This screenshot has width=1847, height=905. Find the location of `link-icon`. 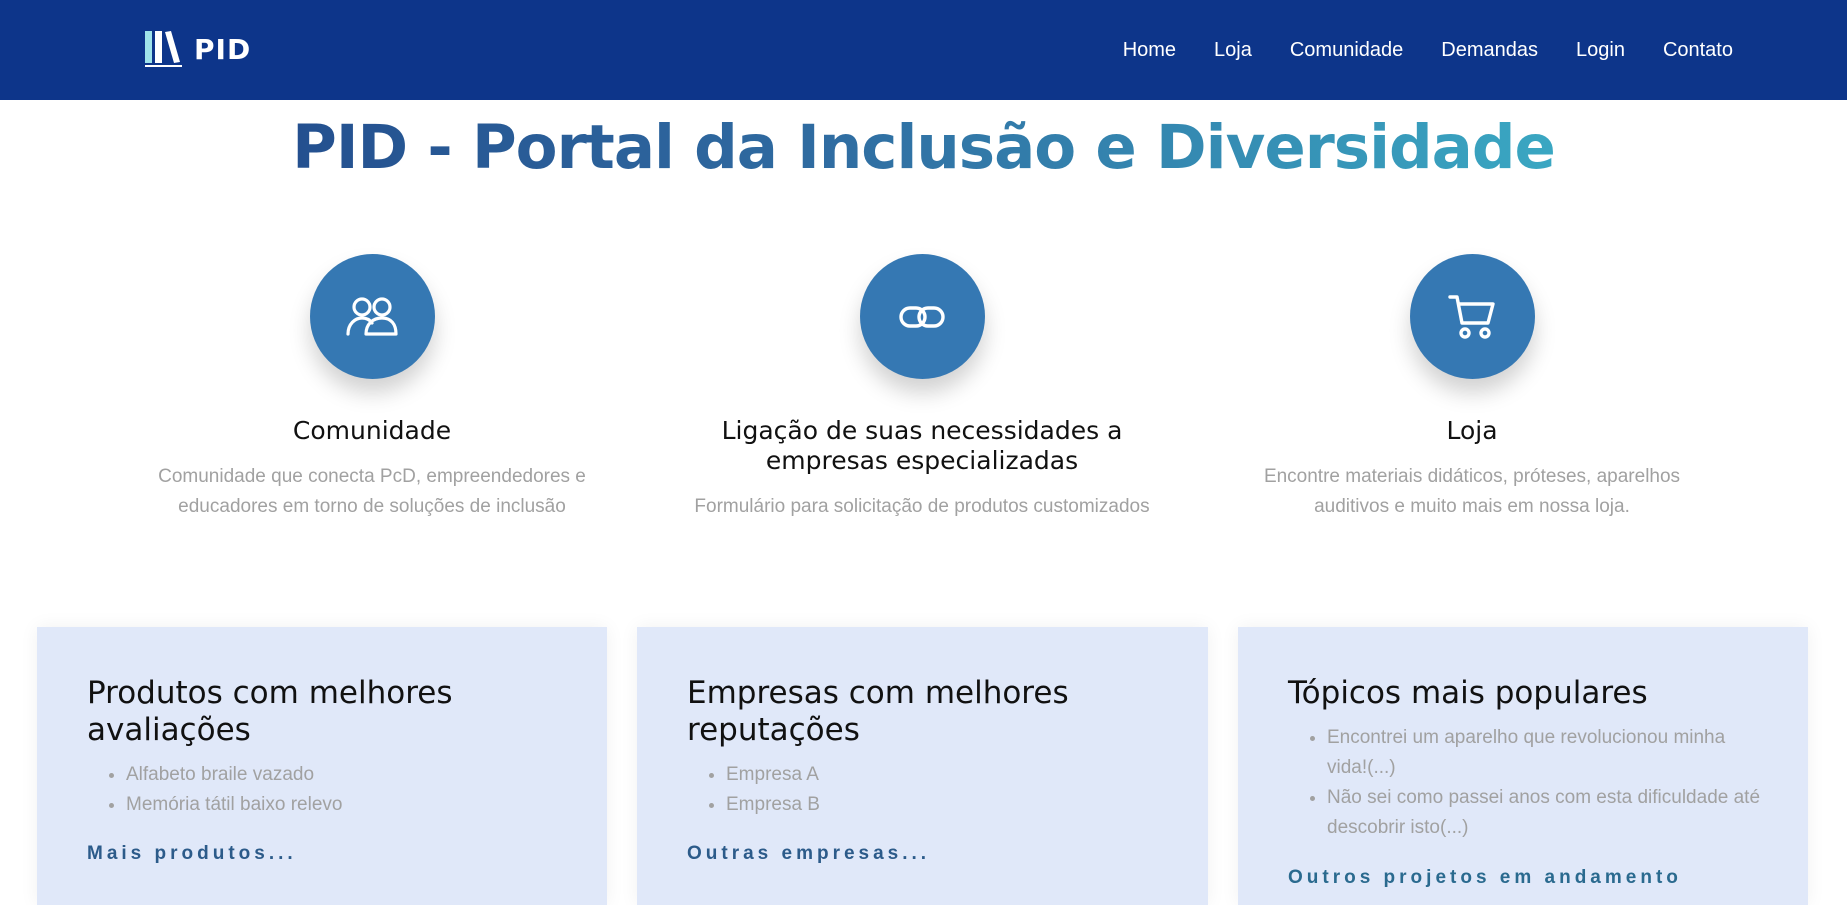

link-icon is located at coordinates (922, 316).